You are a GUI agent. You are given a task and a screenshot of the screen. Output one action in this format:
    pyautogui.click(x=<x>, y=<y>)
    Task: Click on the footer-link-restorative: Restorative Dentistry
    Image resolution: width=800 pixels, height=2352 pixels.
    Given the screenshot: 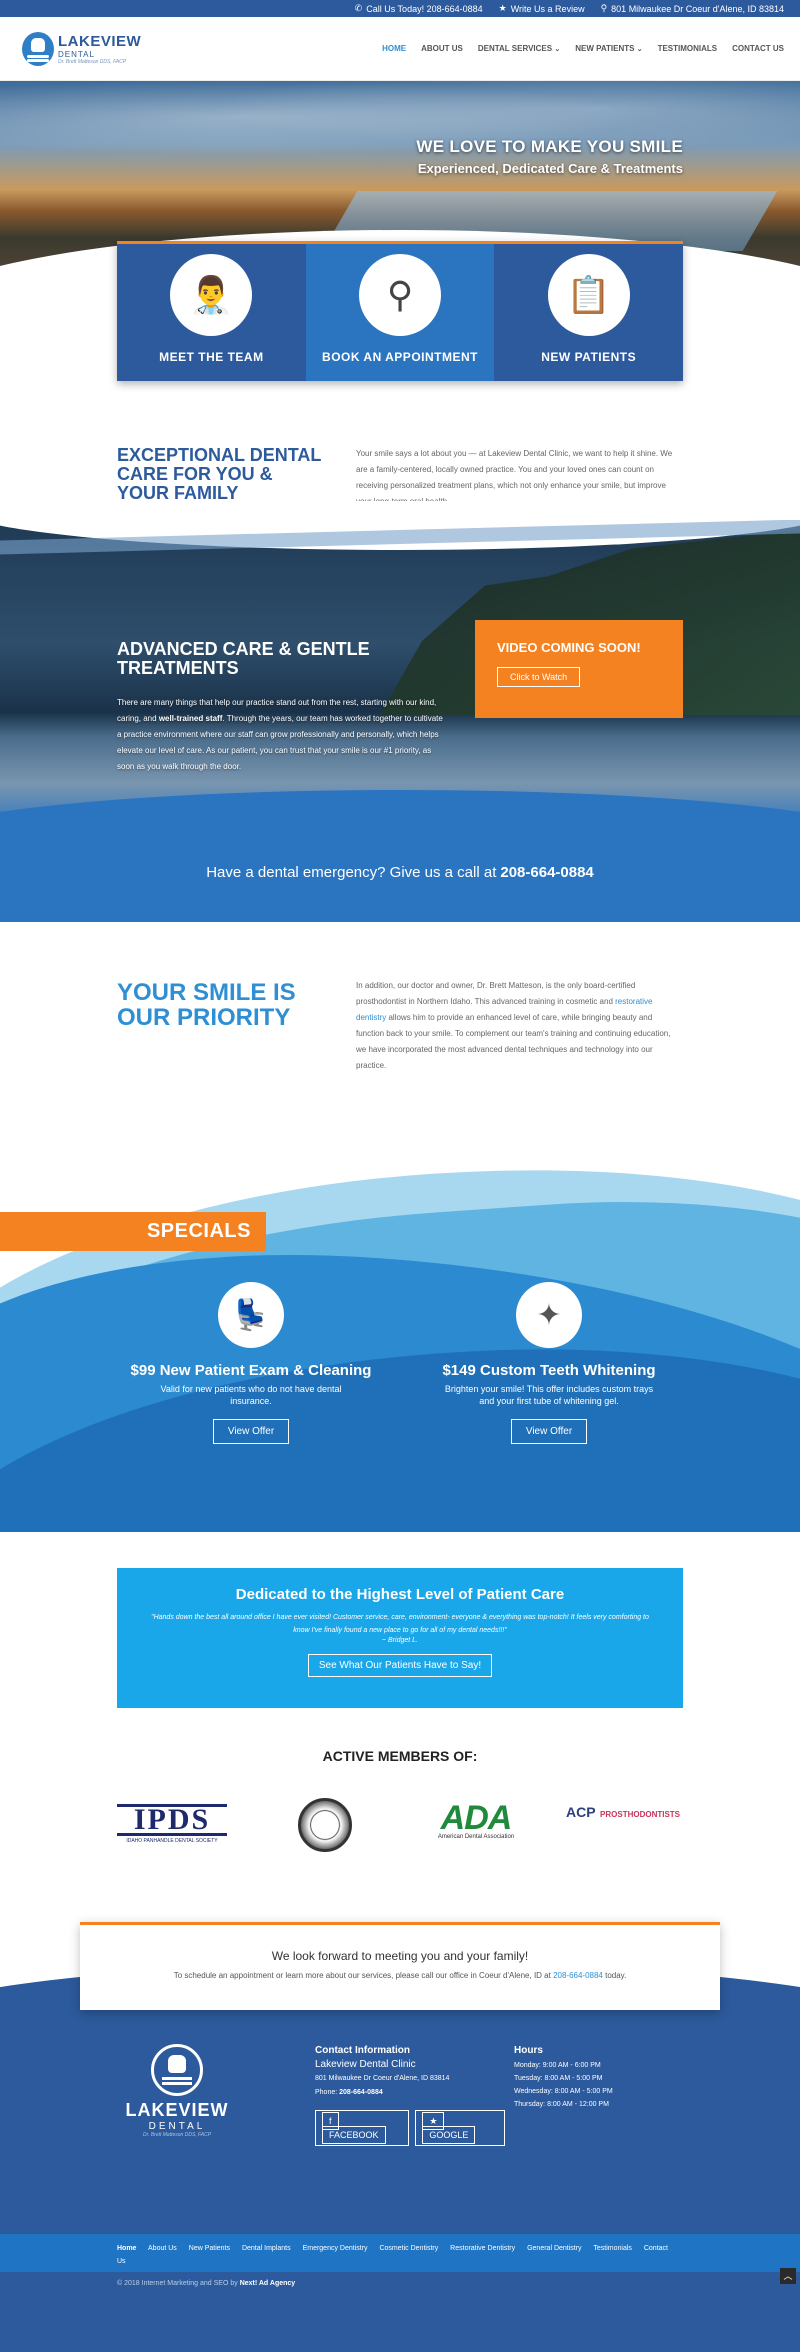 What is the action you would take?
    pyautogui.click(x=482, y=2248)
    